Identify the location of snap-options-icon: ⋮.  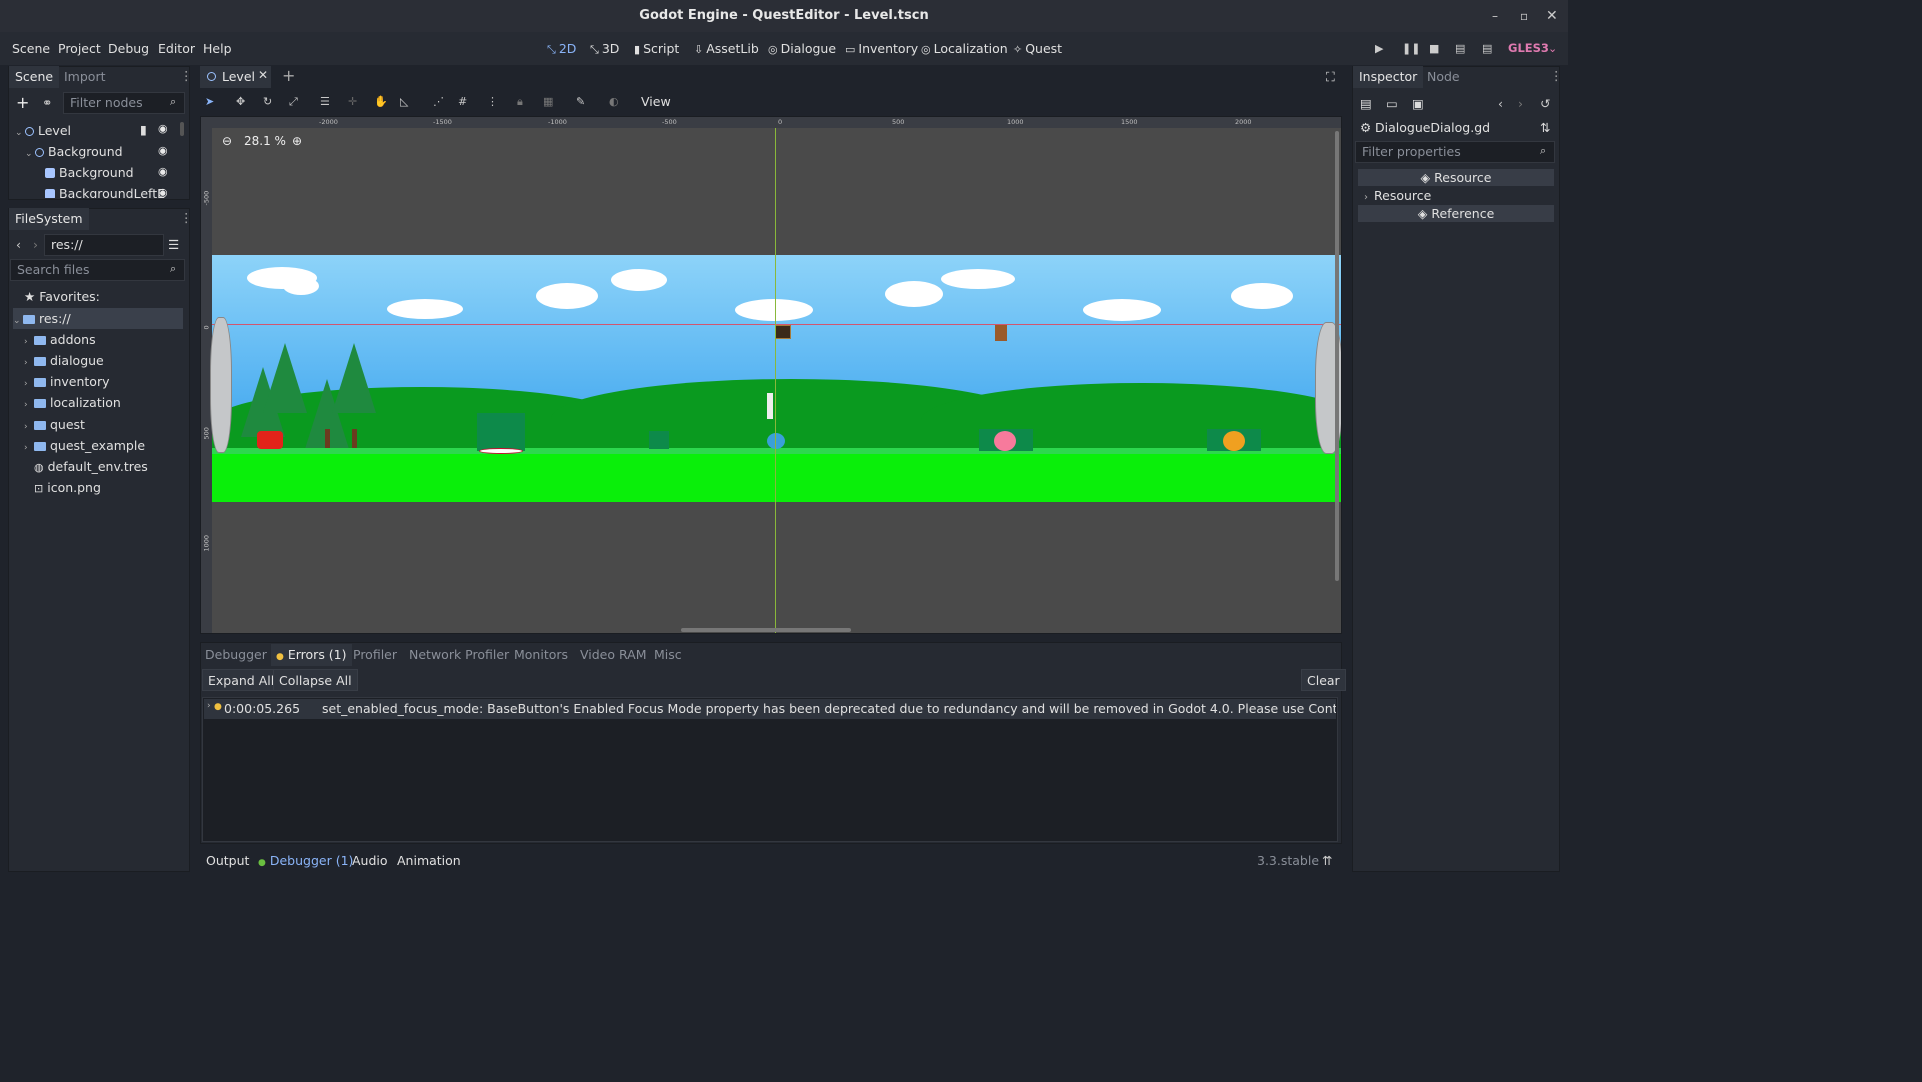
(492, 102).